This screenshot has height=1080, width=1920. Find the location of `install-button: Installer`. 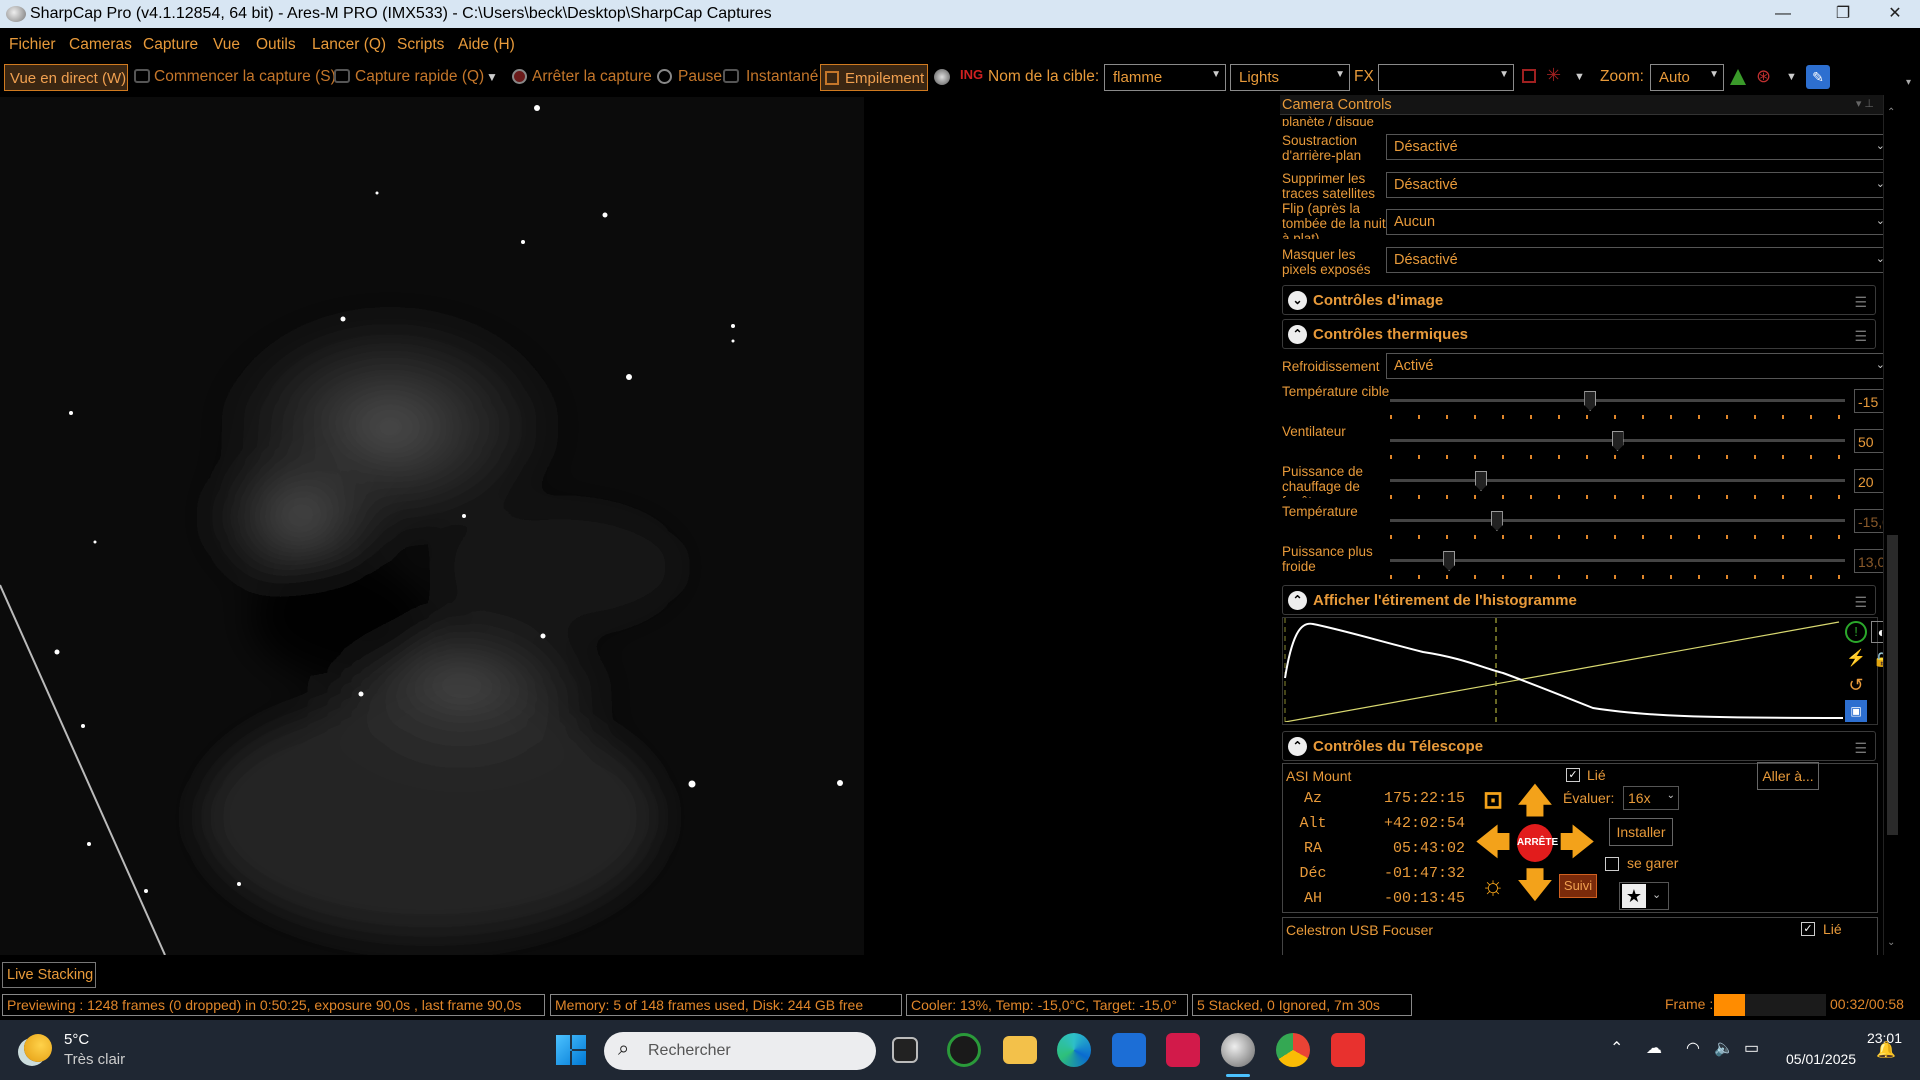

install-button: Installer is located at coordinates (1641, 832).